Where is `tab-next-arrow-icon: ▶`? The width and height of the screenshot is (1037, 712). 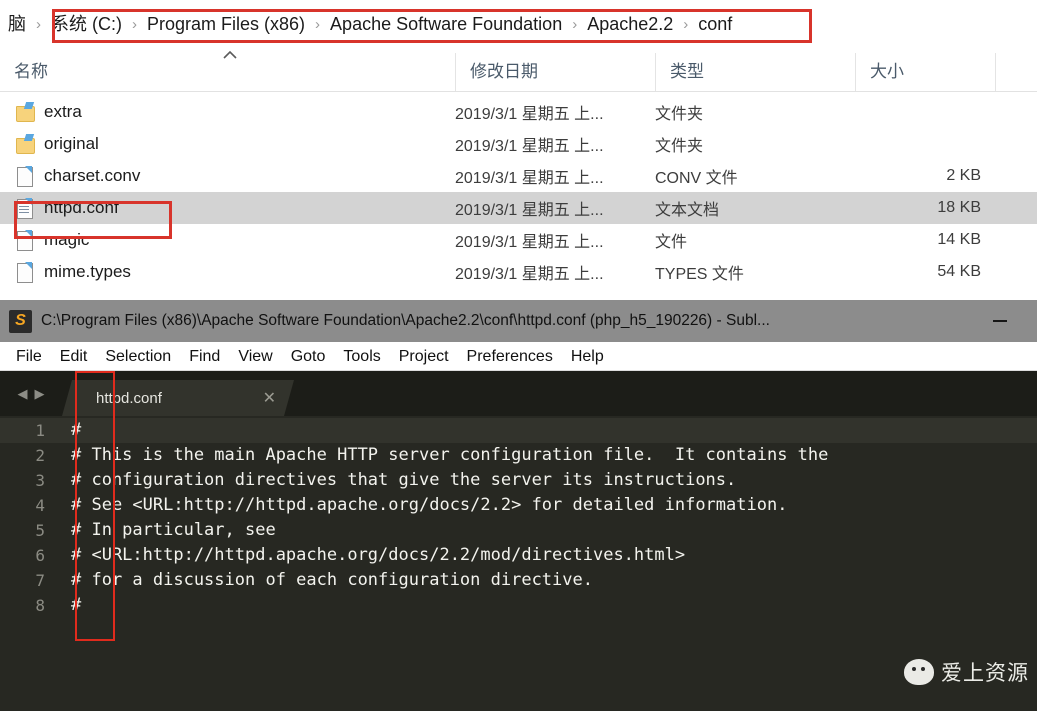 tab-next-arrow-icon: ▶ is located at coordinates (40, 393).